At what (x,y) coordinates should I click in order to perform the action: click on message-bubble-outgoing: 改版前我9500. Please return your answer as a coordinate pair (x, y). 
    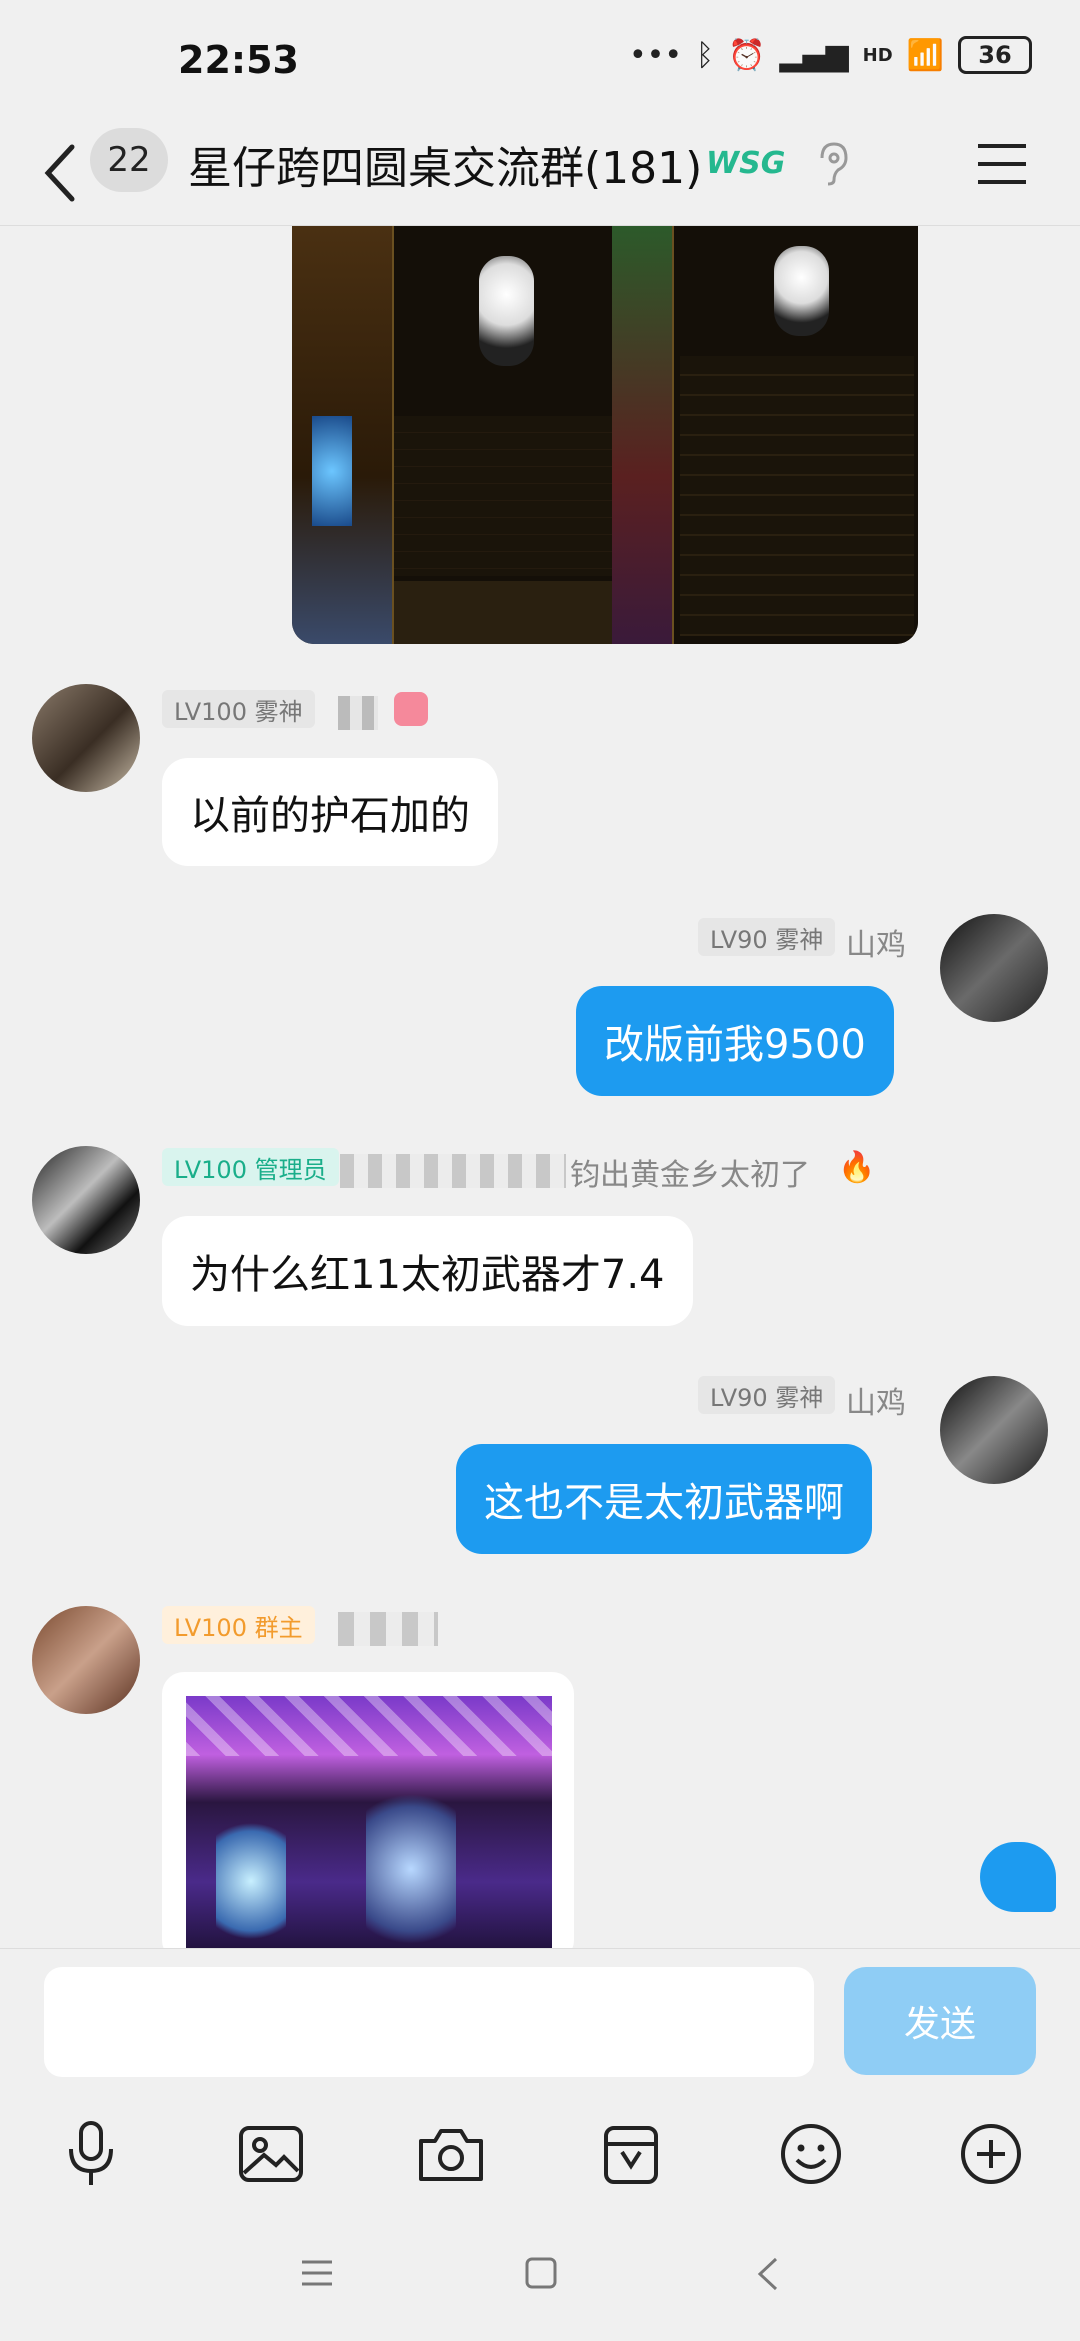
    Looking at the image, I should click on (735, 1041).